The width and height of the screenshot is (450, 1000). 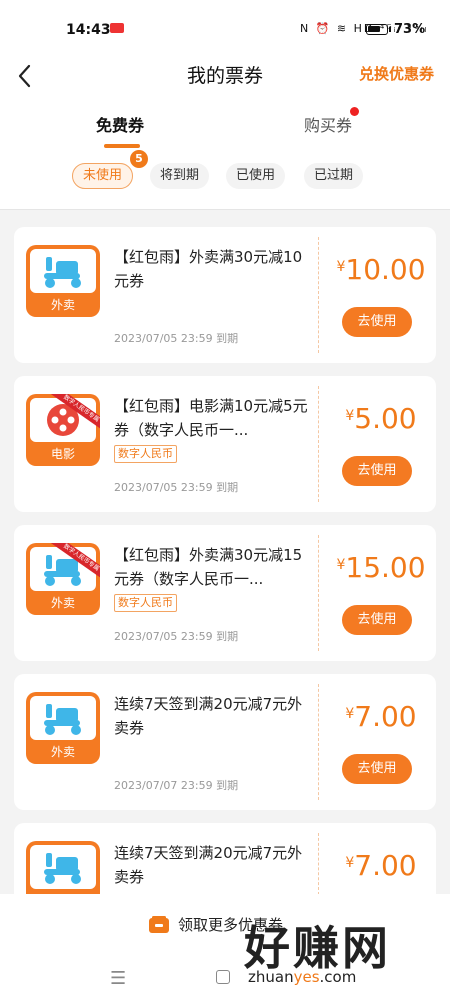 What do you see at coordinates (328, 124) in the screenshot?
I see `tab-purchased-coupons: 购买券` at bounding box center [328, 124].